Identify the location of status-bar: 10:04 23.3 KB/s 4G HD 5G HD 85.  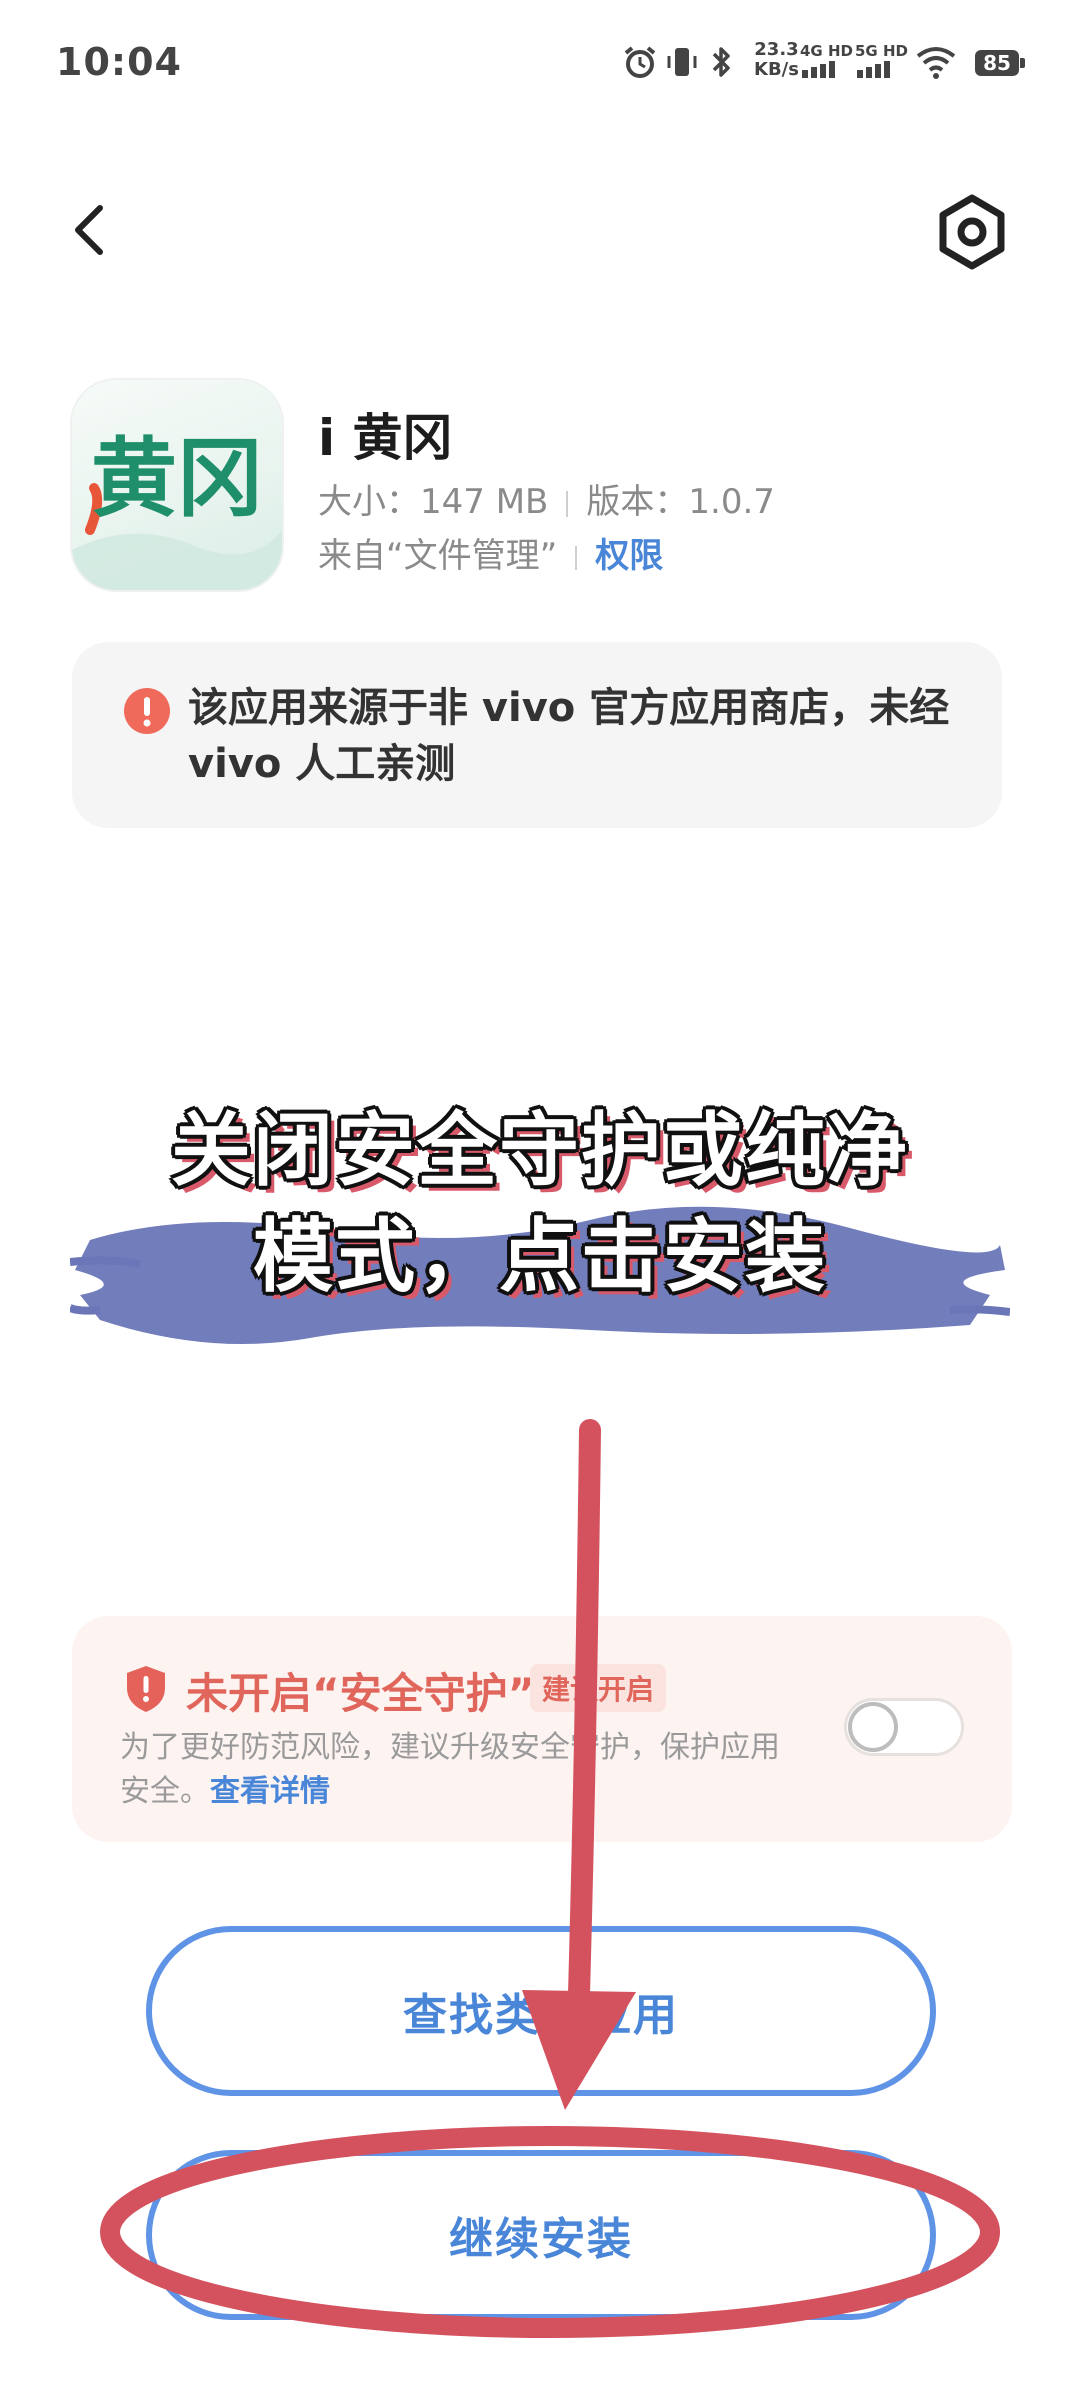
(540, 60).